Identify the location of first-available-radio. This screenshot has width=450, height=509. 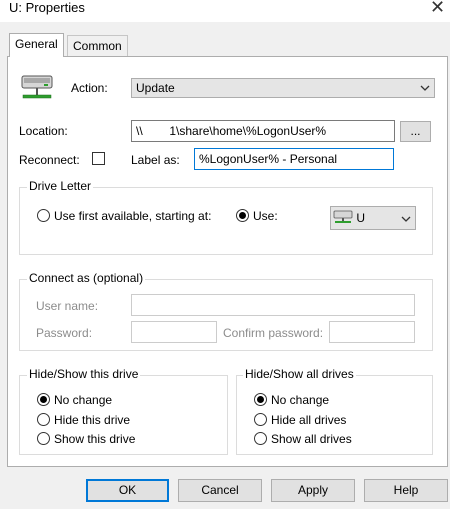
(43, 215).